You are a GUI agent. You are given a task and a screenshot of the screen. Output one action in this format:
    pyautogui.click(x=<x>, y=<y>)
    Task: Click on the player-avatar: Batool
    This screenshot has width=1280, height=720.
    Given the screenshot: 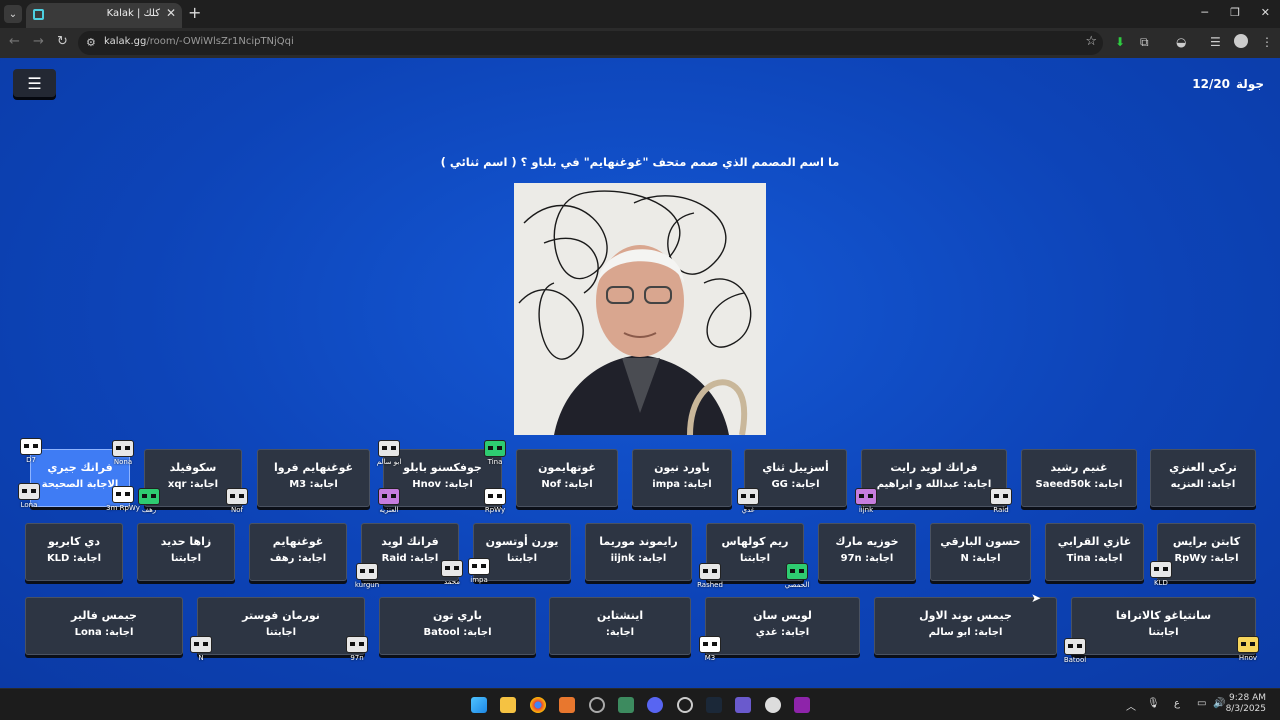 What is the action you would take?
    pyautogui.click(x=1075, y=651)
    